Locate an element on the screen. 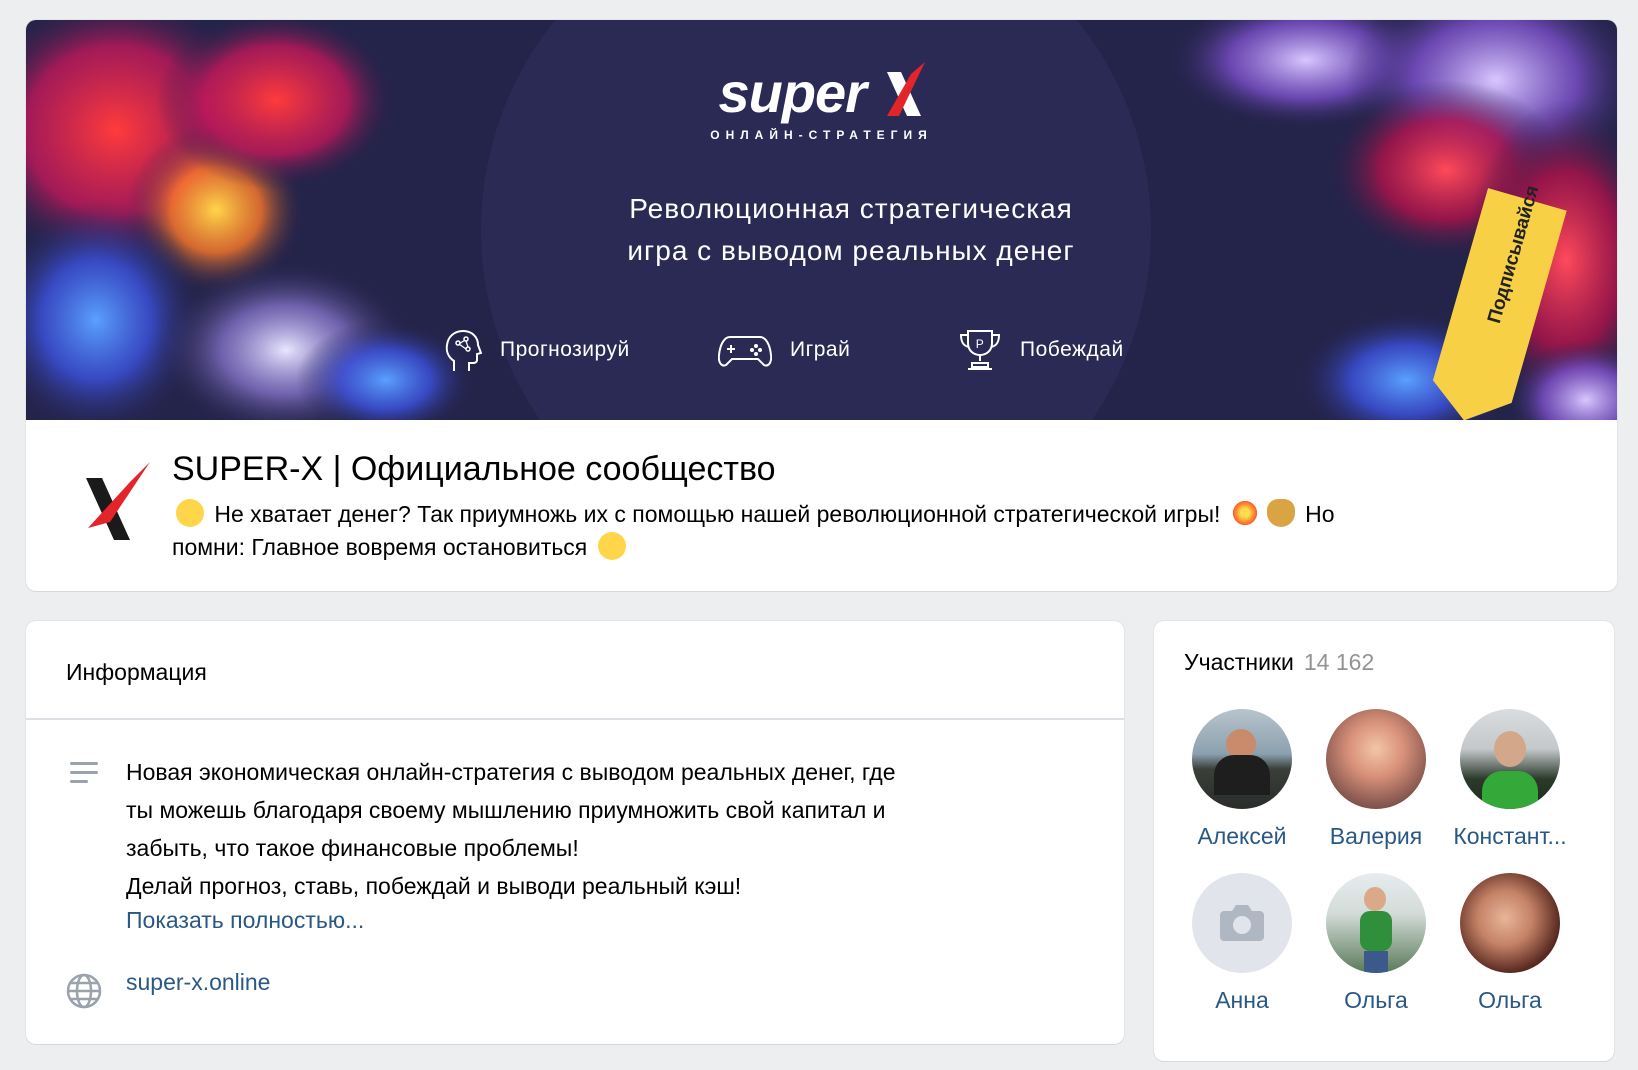 The image size is (1638, 1070). website-link: super-x.online is located at coordinates (198, 982).